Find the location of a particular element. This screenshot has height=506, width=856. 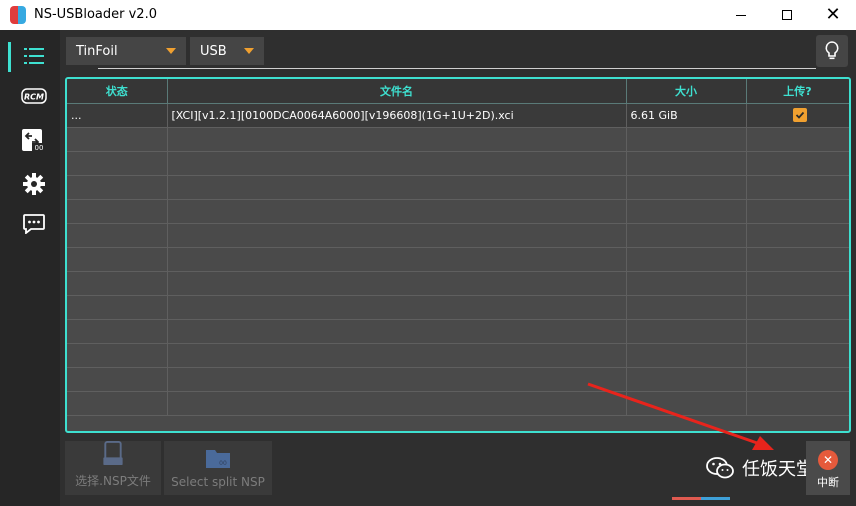

column-header-status: 状态 is located at coordinates (117, 91).